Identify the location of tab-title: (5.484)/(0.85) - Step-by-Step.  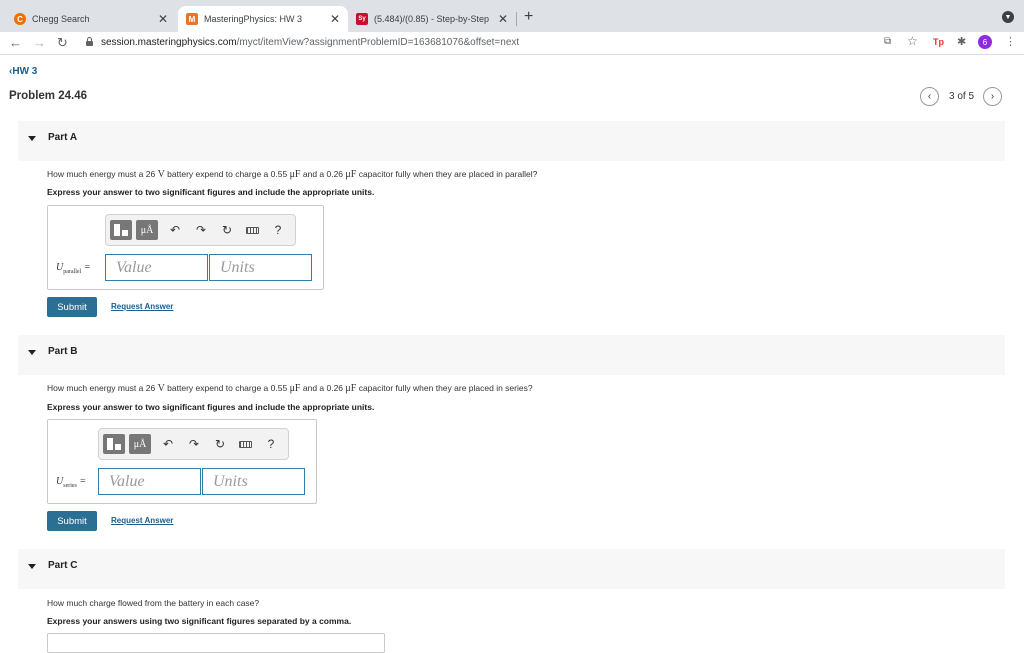
(432, 19).